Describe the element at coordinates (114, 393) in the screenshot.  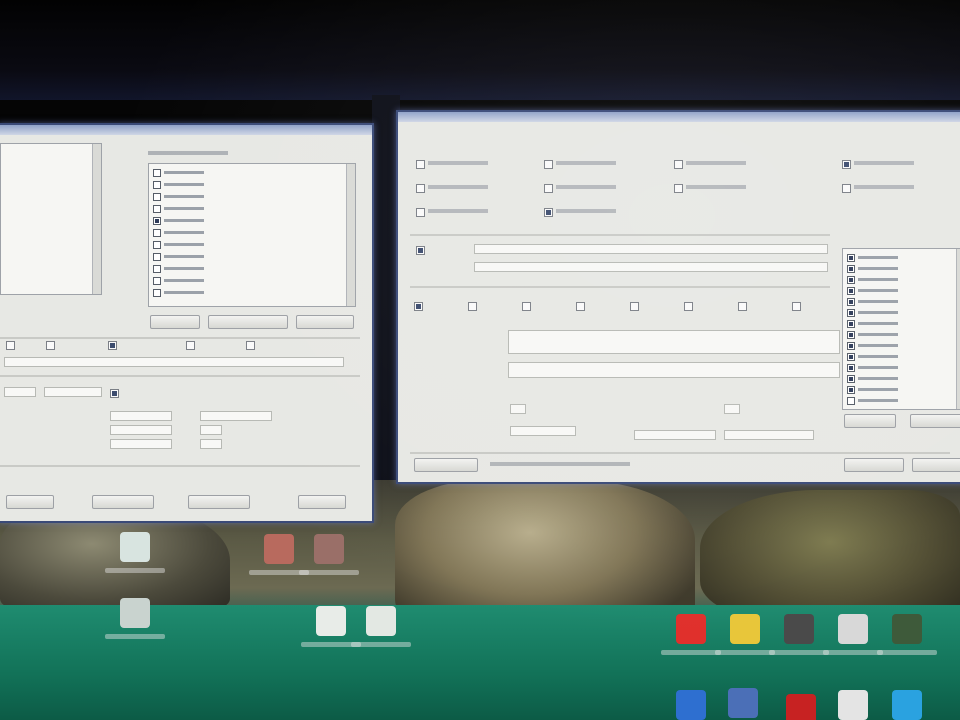
I see `left-enable-checkbox` at that location.